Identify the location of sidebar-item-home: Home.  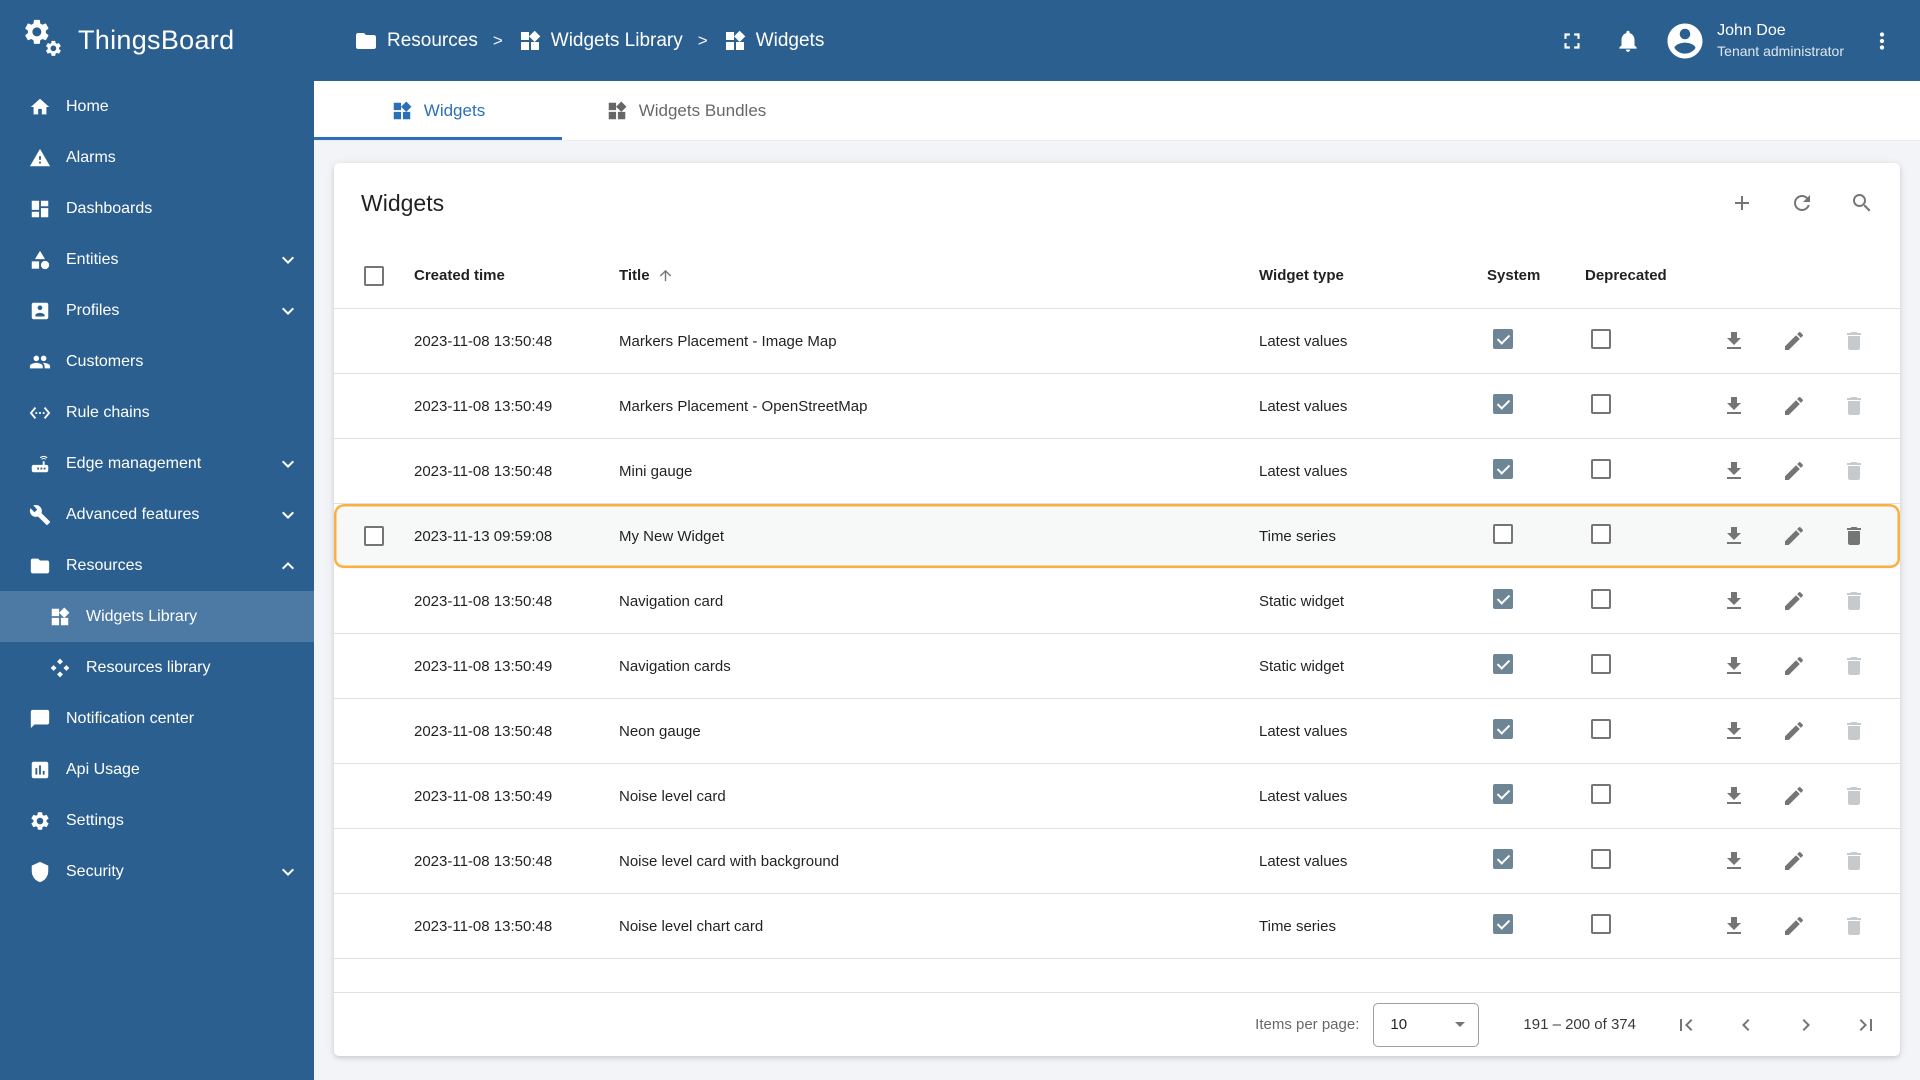
(157, 106).